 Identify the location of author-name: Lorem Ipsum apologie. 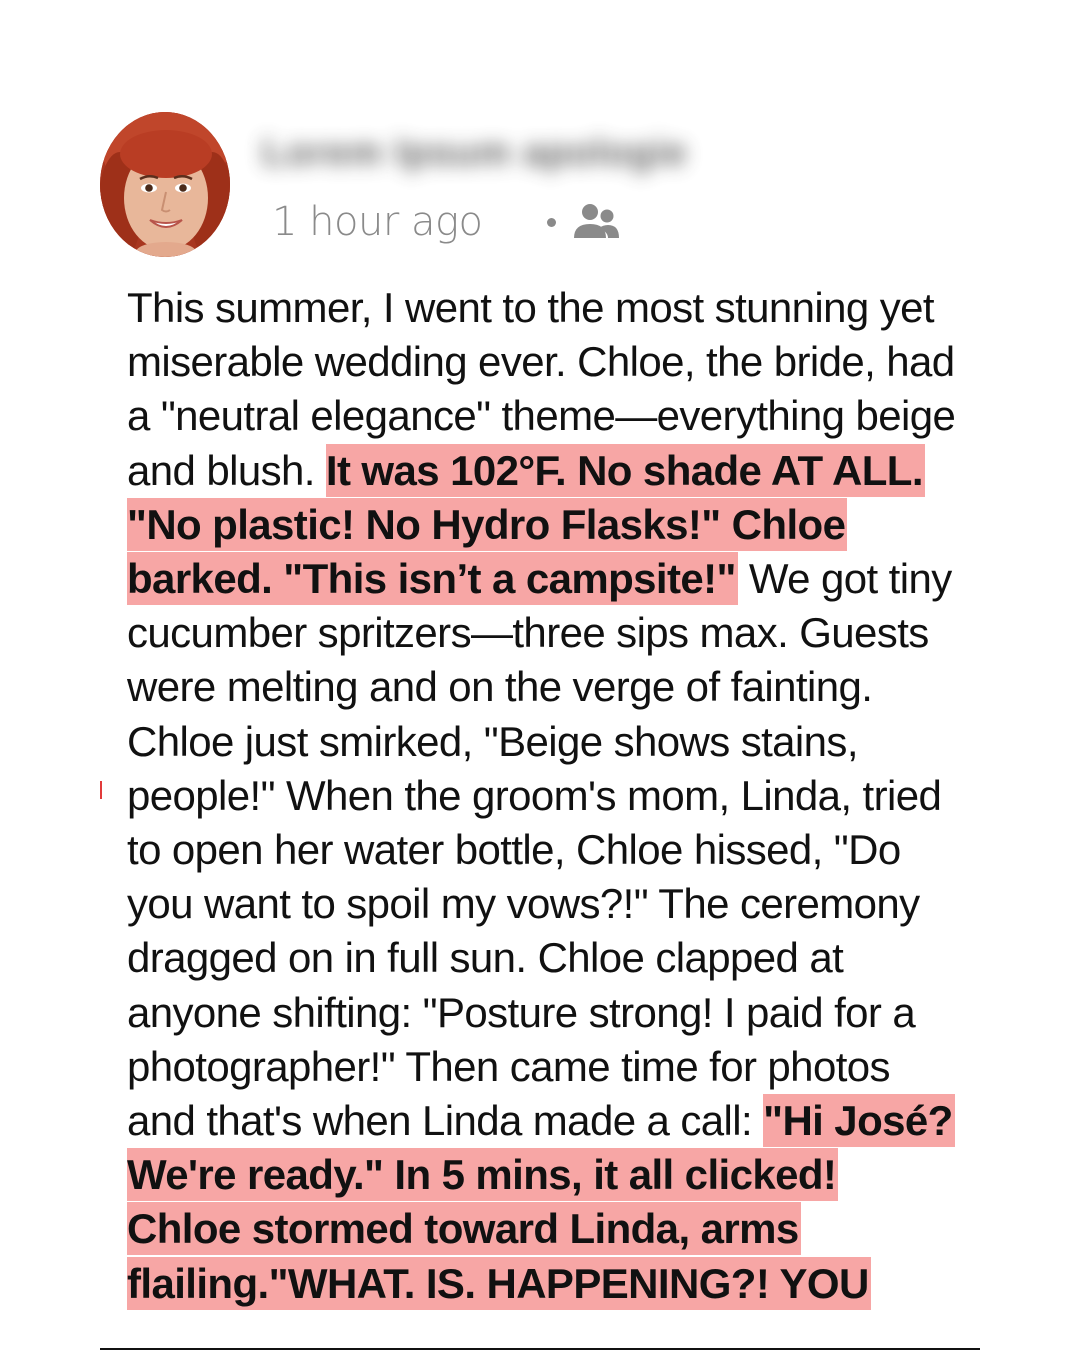
(474, 153).